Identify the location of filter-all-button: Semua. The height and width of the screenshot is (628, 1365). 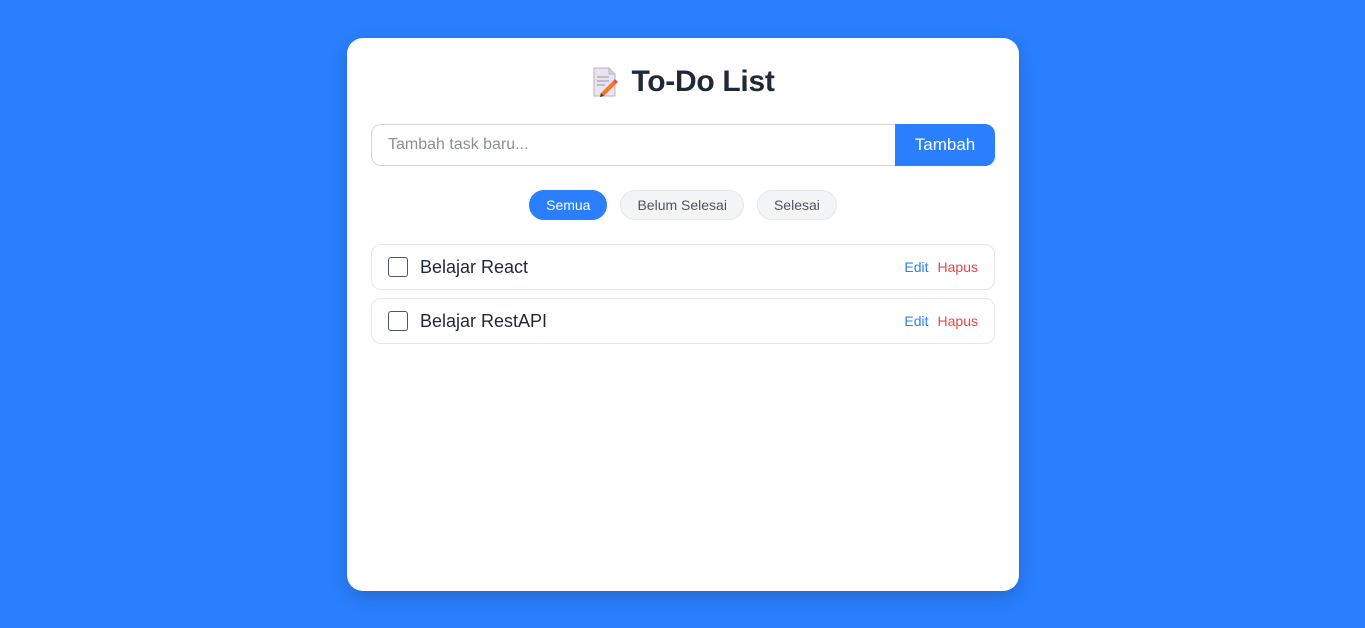
(568, 205).